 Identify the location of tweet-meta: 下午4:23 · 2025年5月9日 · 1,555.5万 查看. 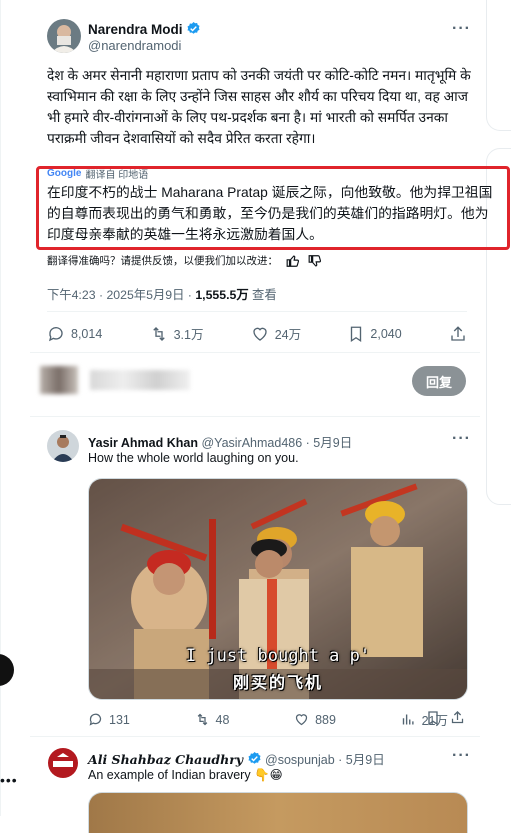
(162, 294).